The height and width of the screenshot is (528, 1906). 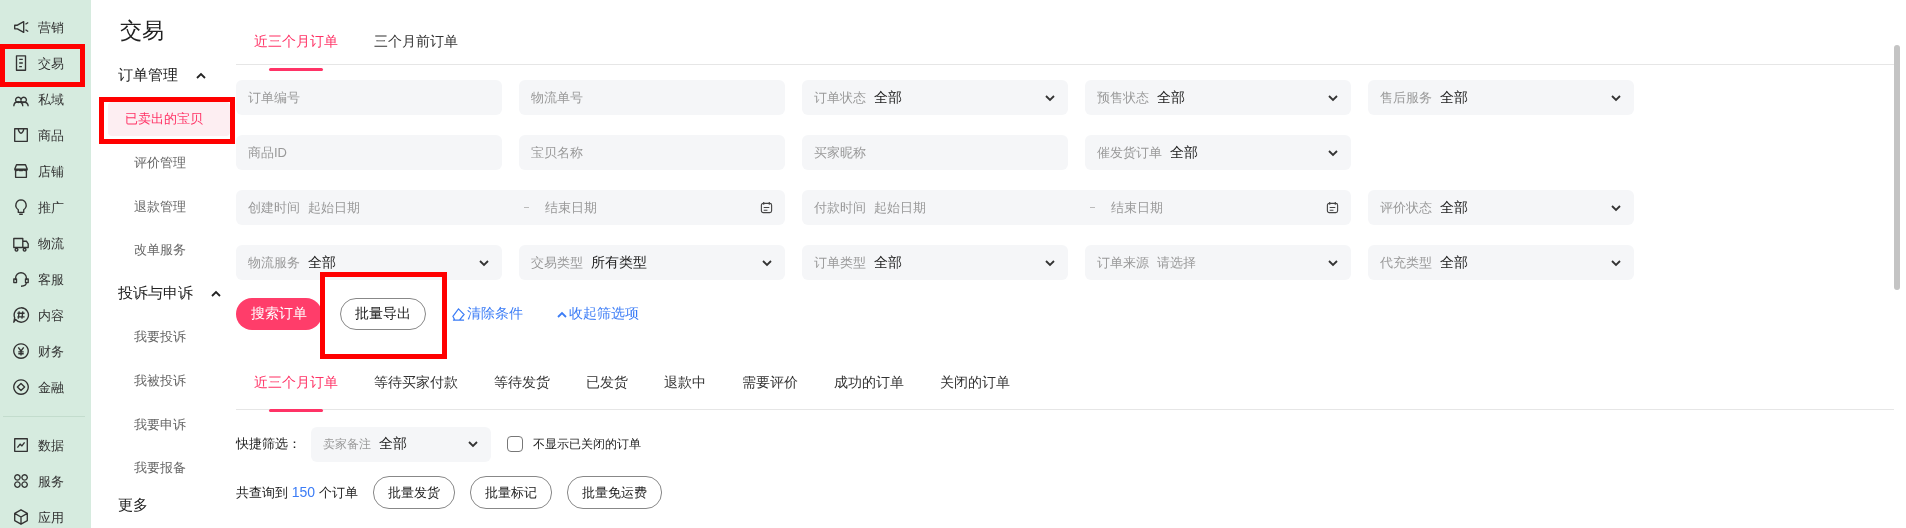 What do you see at coordinates (45, 315) in the screenshot?
I see `sidebar-item: 内容` at bounding box center [45, 315].